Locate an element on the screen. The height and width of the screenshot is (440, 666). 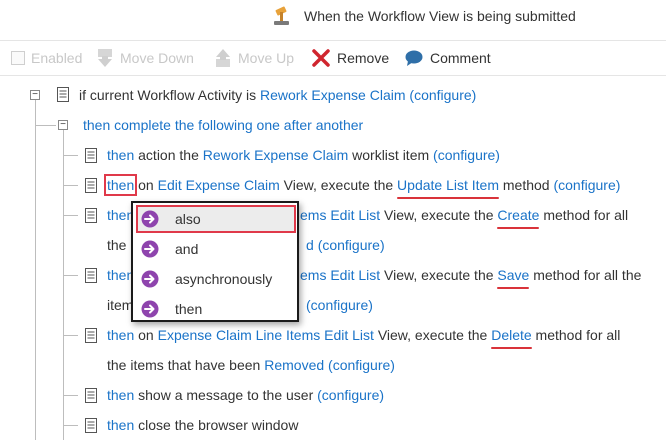
move-down-label: Move Down is located at coordinates (157, 58).